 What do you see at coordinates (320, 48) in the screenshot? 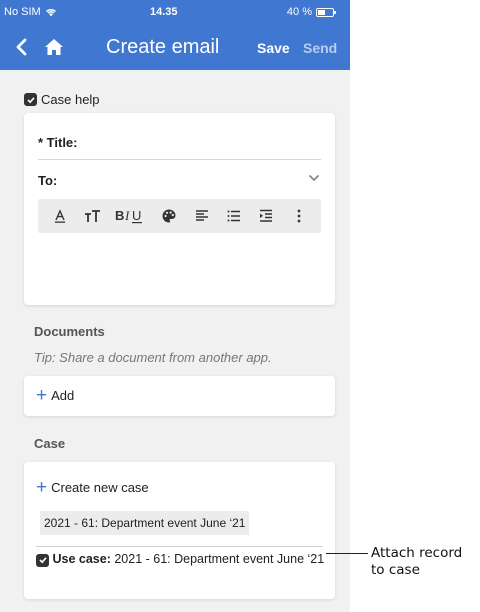
I see `send-button: Send` at bounding box center [320, 48].